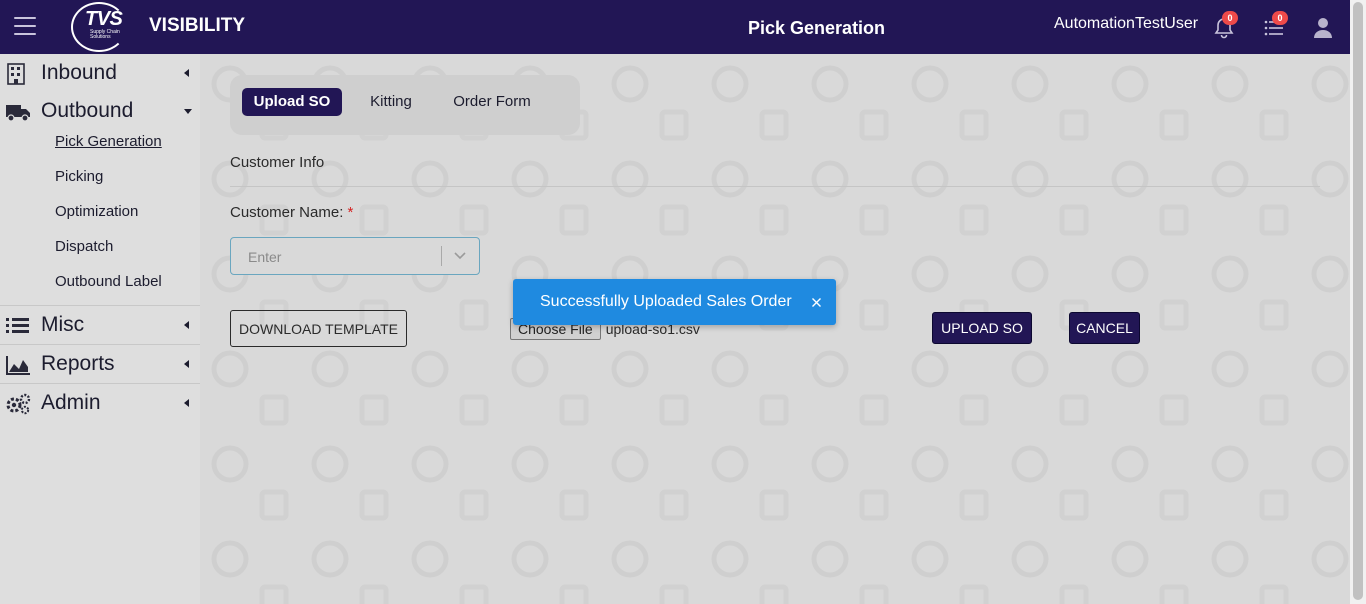 This screenshot has width=1366, height=604. Describe the element at coordinates (355, 256) in the screenshot. I see `customer-name-select: Enter` at that location.